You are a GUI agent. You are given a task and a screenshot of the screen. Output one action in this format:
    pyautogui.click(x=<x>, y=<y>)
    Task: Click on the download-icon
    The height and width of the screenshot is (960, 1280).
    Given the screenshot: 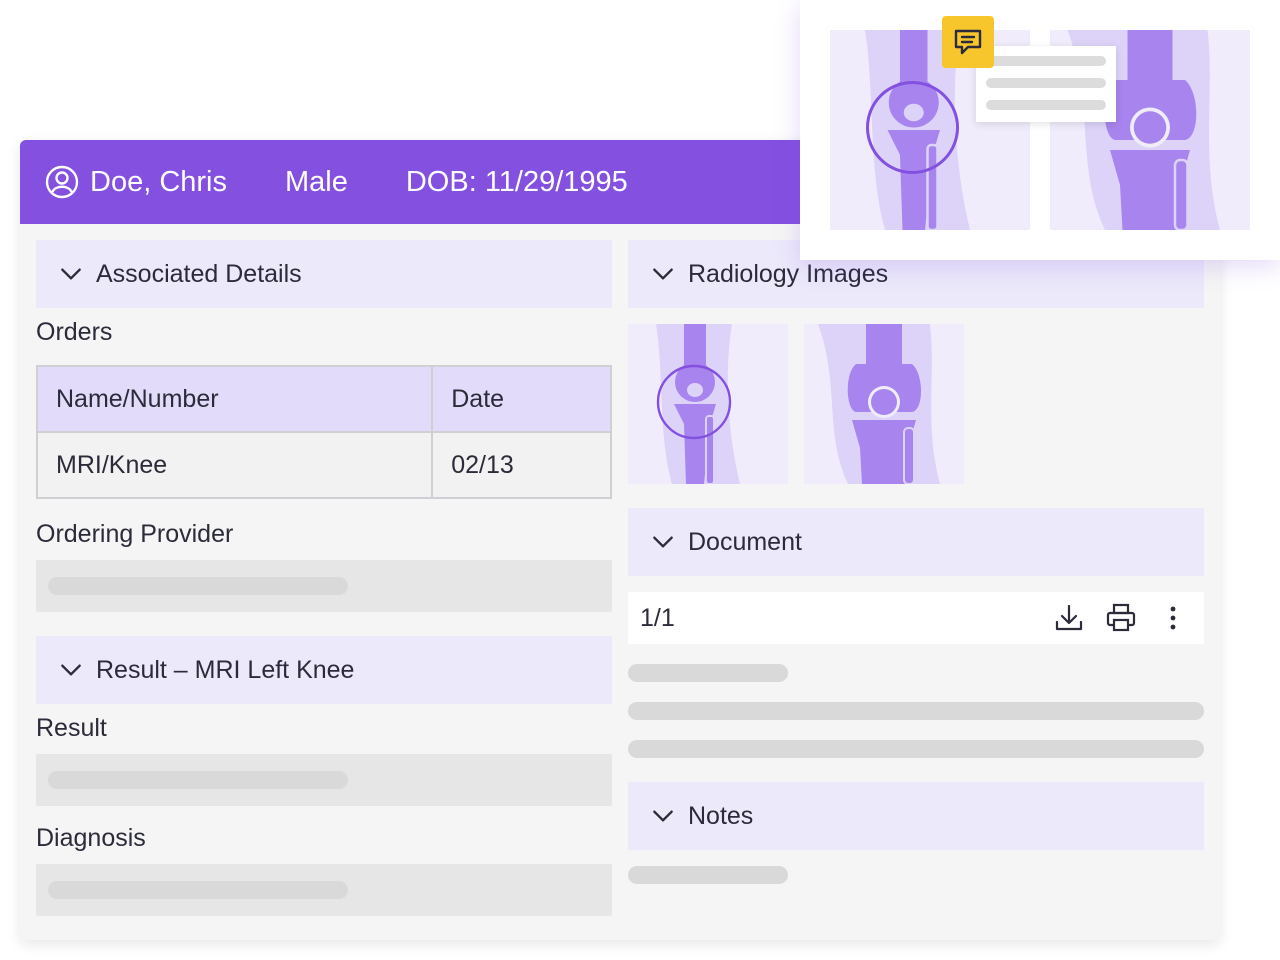 What is the action you would take?
    pyautogui.click(x=1069, y=618)
    